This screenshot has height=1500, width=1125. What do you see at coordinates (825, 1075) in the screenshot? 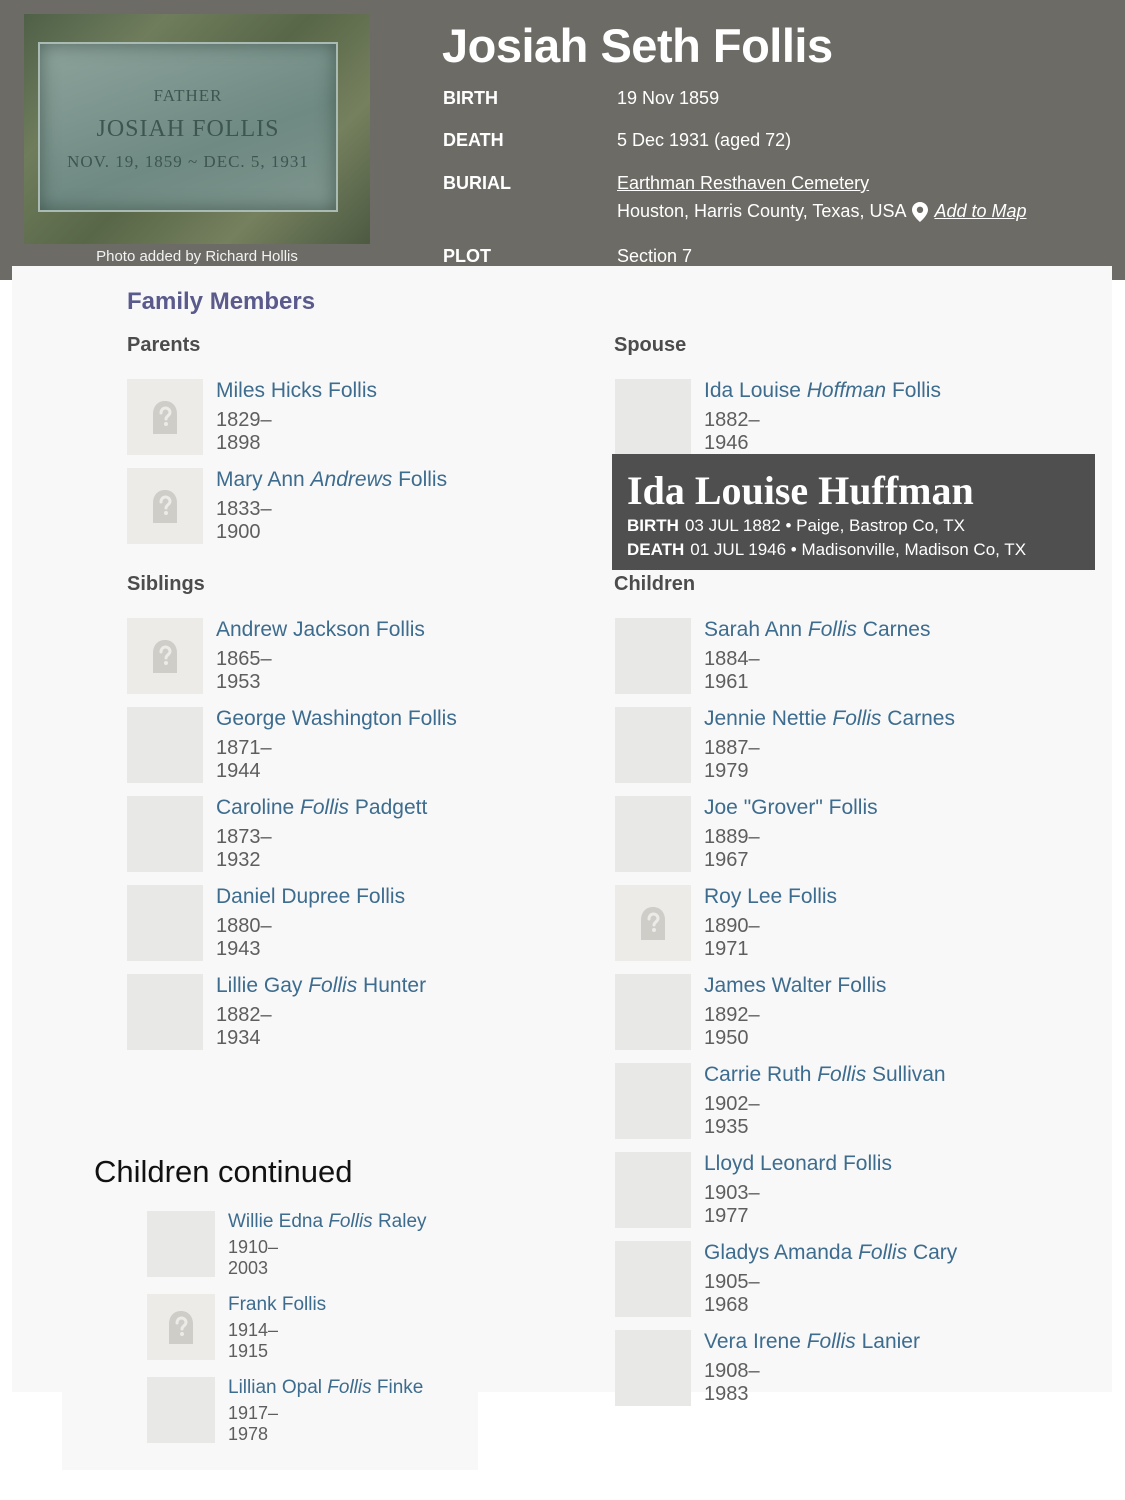
I see `member-name-link: Carrie Ruth Follis Sullivan` at bounding box center [825, 1075].